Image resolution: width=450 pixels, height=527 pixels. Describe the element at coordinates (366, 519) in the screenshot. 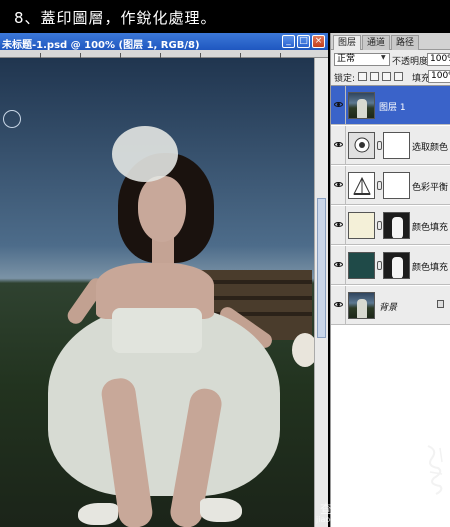

I see `watermark-url: jiaocheng.chazidian.com` at that location.